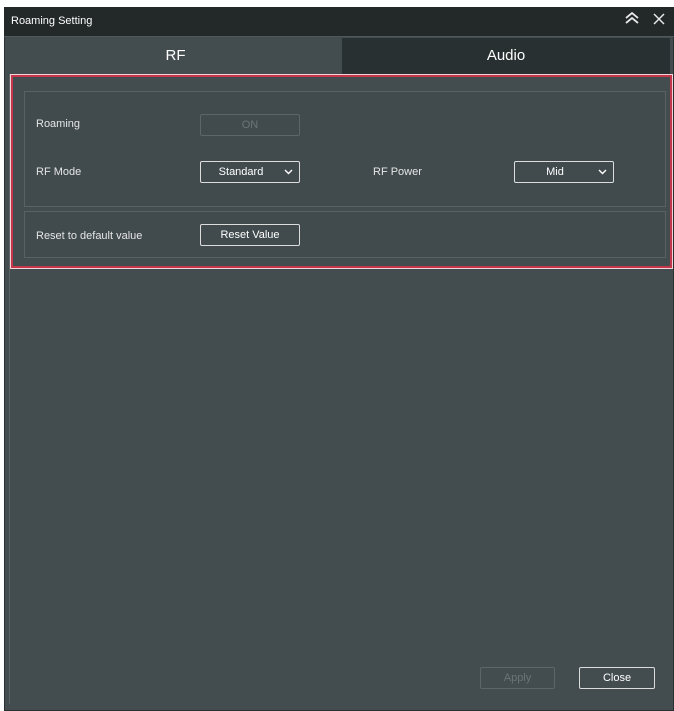 This screenshot has height=711, width=674. I want to click on rf-mode-value: Standard, so click(241, 172).